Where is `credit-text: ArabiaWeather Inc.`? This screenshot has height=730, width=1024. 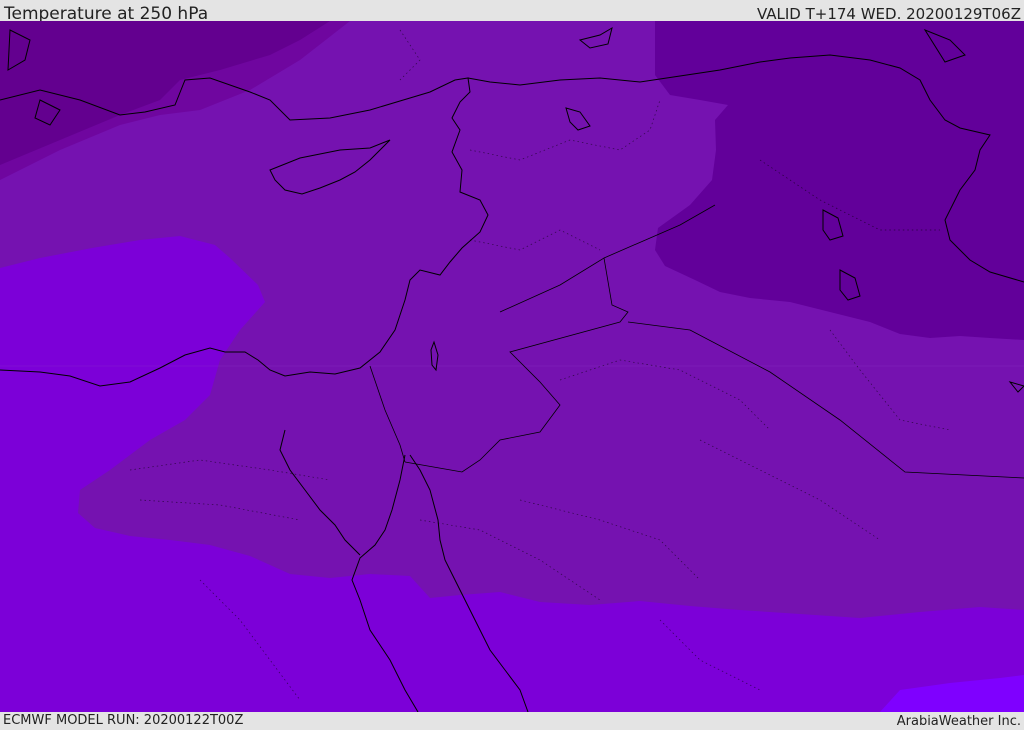
credit-text: ArabiaWeather Inc. is located at coordinates (958, 721).